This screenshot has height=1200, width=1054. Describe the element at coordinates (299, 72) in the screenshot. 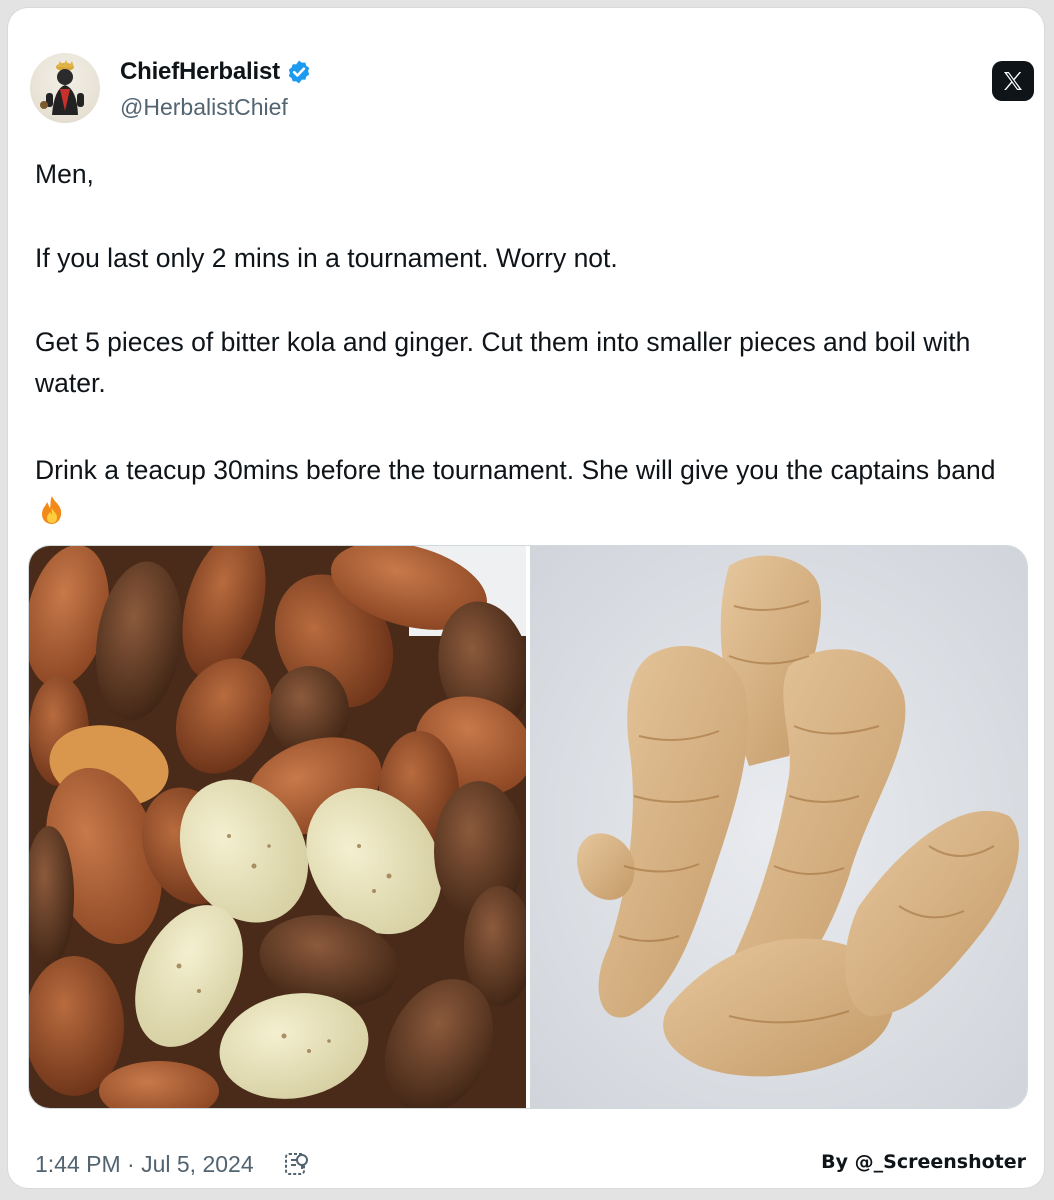

I see `verified-badge-icon` at that location.